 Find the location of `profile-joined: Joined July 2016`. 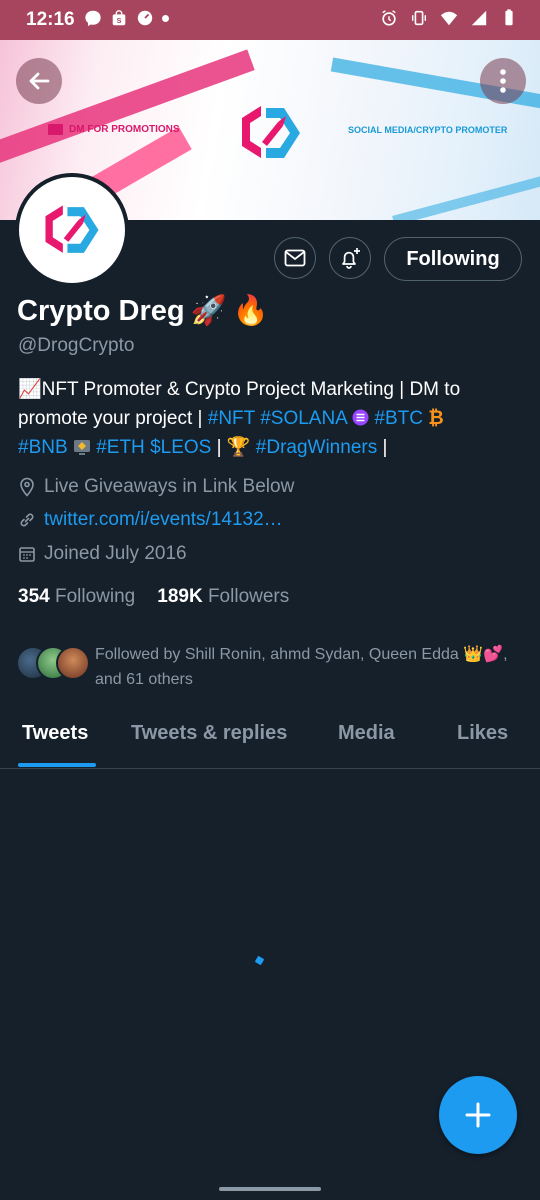

profile-joined: Joined July 2016 is located at coordinates (102, 554).